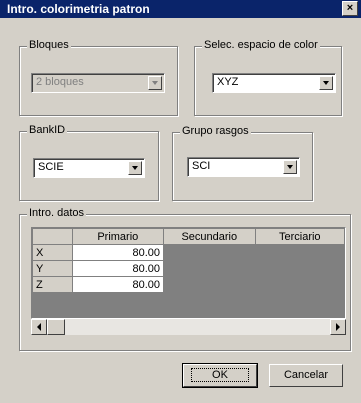 This screenshot has height=403, width=361. I want to click on rasgos-value: SCI, so click(201, 166).